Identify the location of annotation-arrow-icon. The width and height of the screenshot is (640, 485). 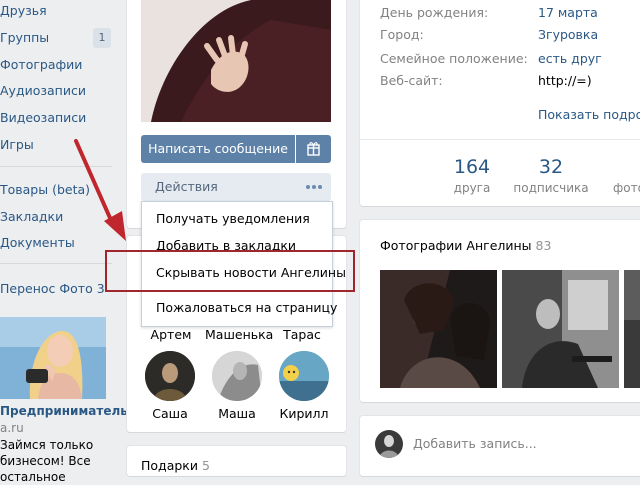
(100, 190).